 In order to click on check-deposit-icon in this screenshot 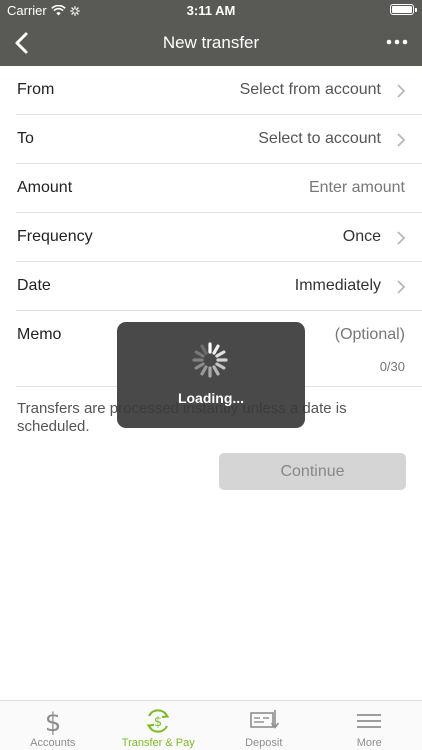, I will do `click(264, 719)`.